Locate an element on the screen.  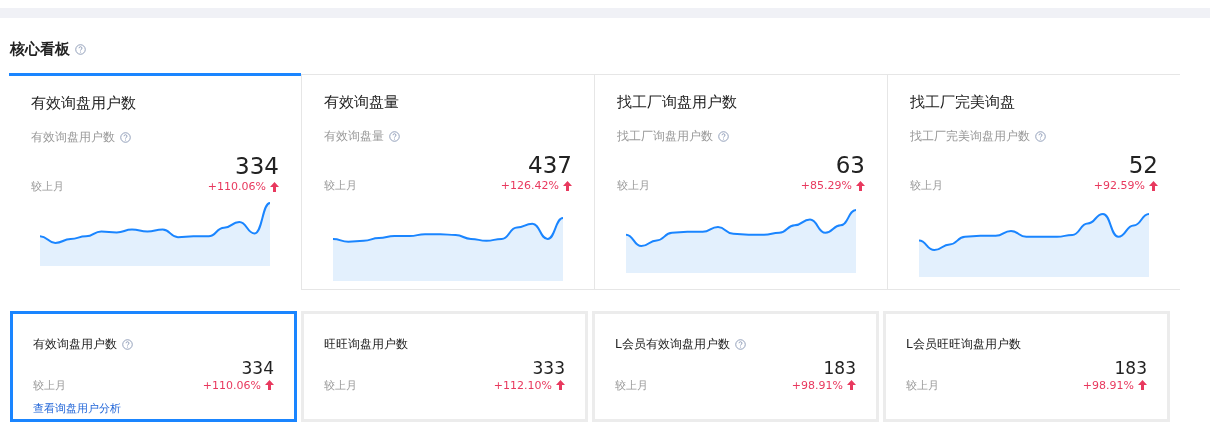
metric-value: 437 is located at coordinates (550, 166).